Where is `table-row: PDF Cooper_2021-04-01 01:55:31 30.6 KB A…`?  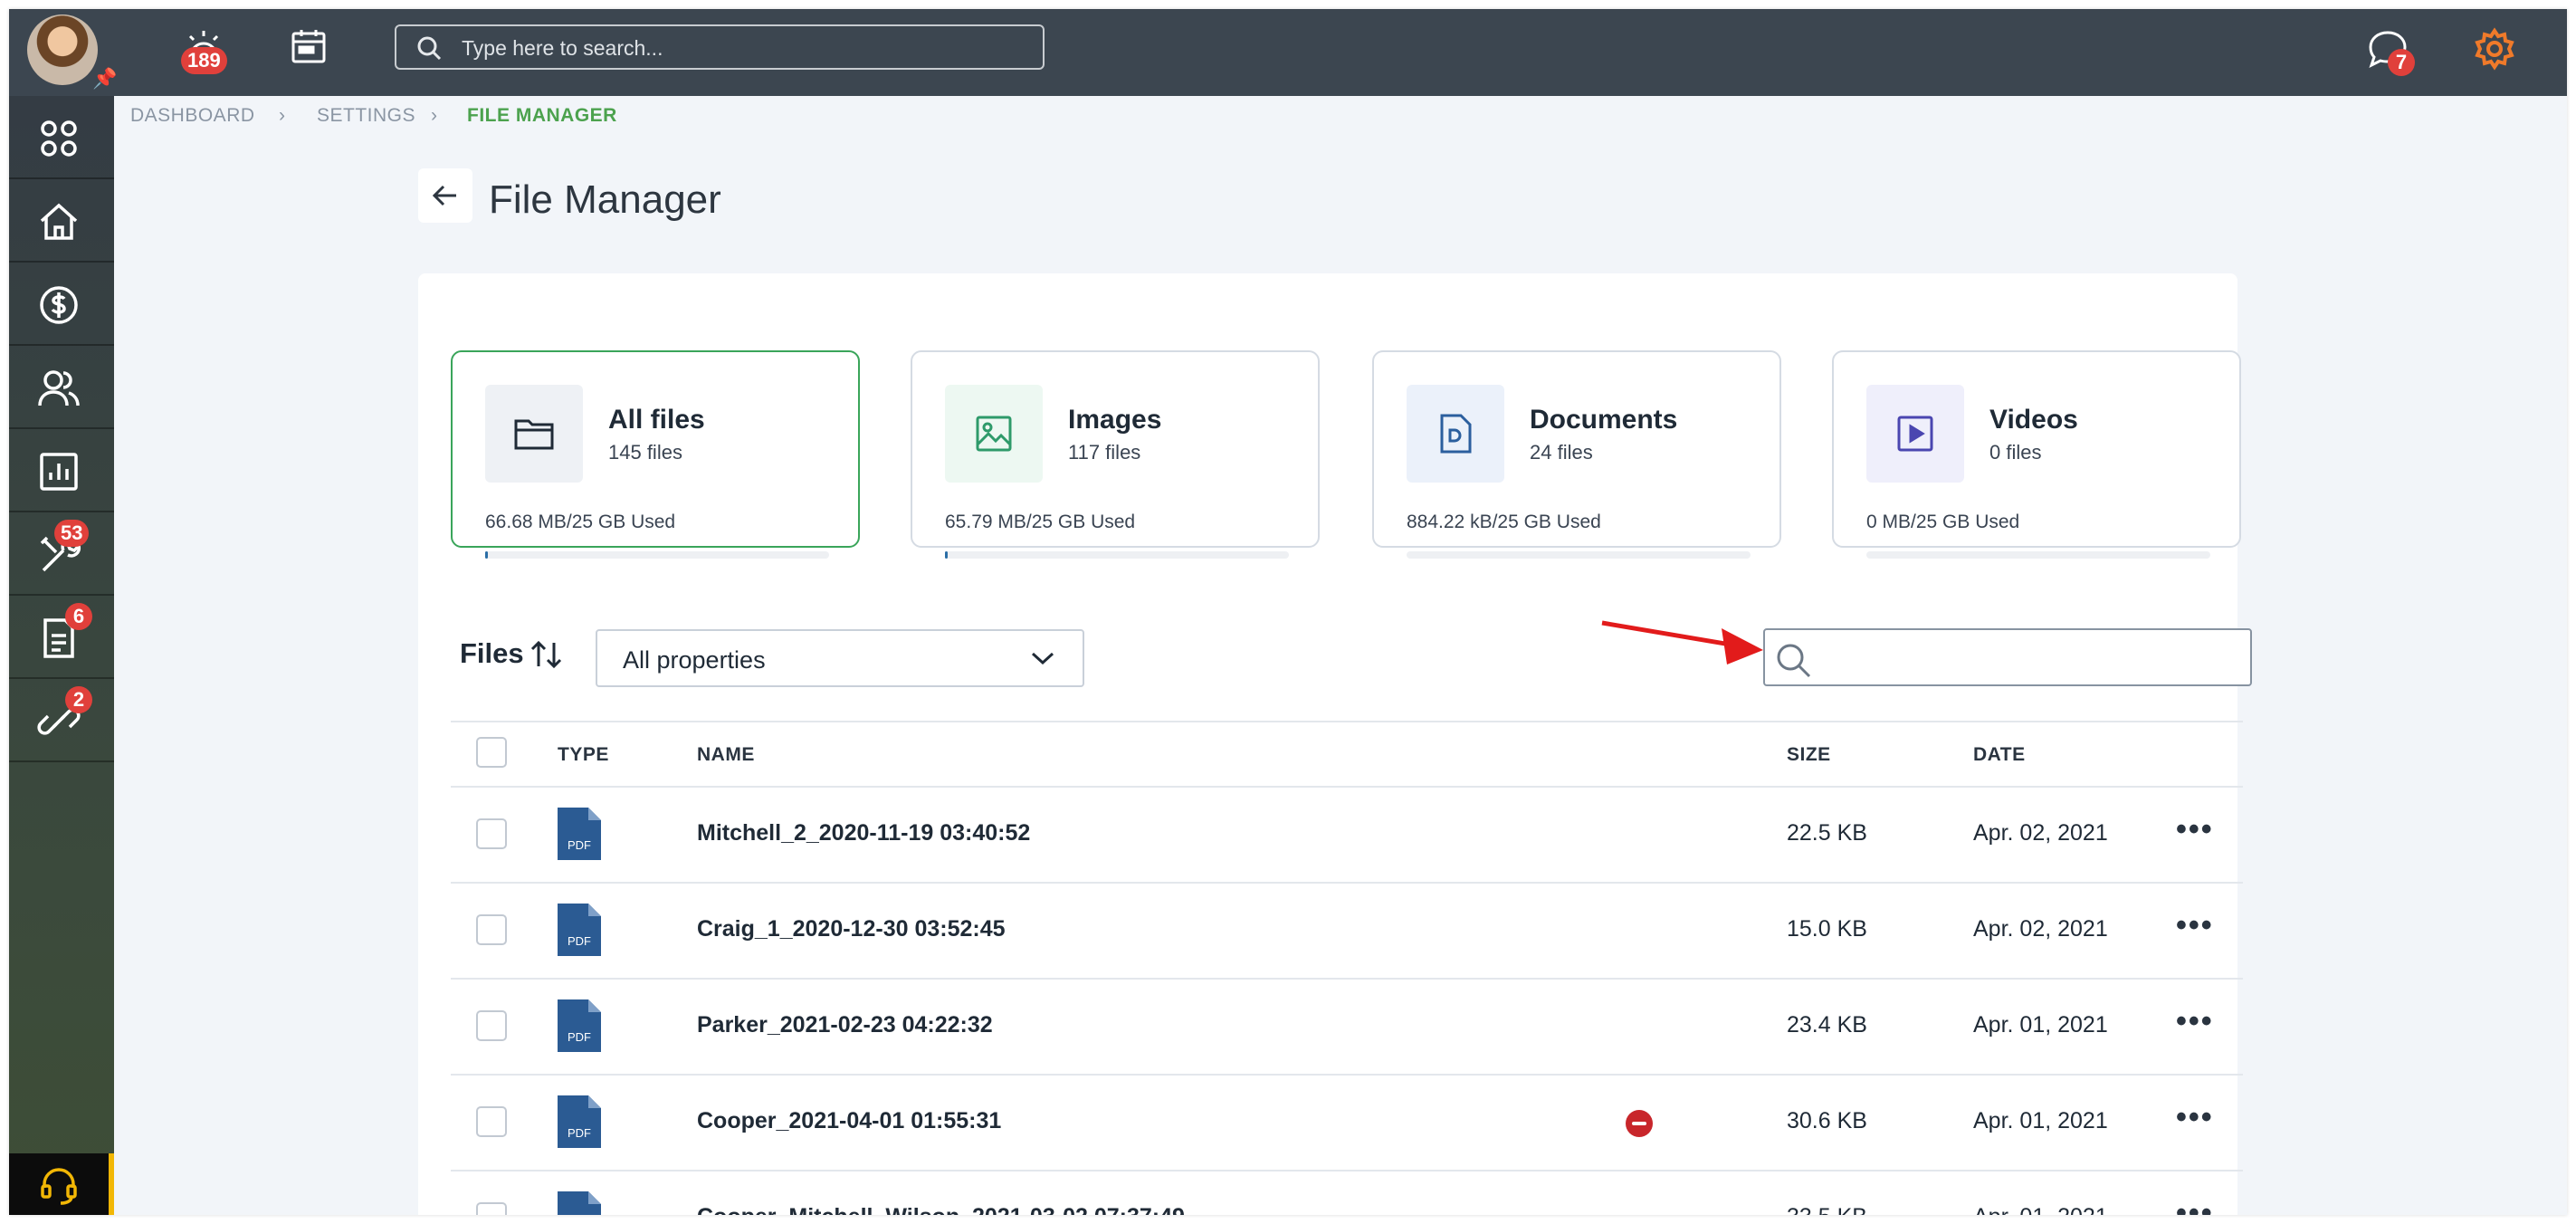 table-row: PDF Cooper_2021-04-01 01:55:31 30.6 KB A… is located at coordinates (1347, 1123).